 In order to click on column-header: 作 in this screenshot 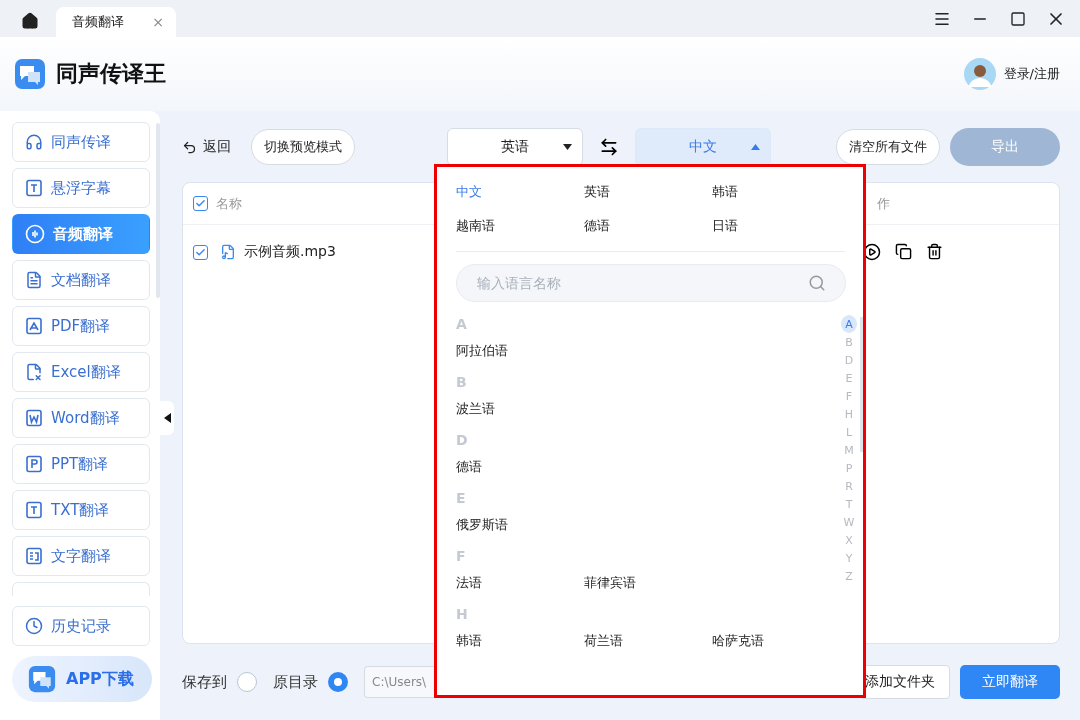, I will do `click(883, 203)`.